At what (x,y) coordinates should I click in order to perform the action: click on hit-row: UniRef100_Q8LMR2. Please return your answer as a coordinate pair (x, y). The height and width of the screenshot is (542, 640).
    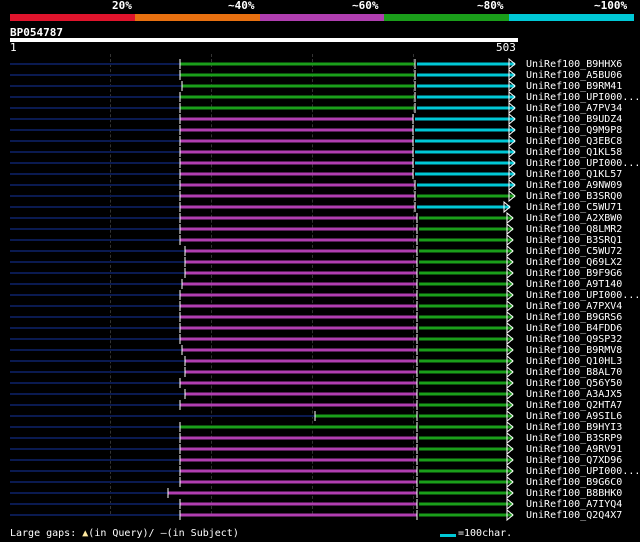
    Looking at the image, I should click on (320, 229).